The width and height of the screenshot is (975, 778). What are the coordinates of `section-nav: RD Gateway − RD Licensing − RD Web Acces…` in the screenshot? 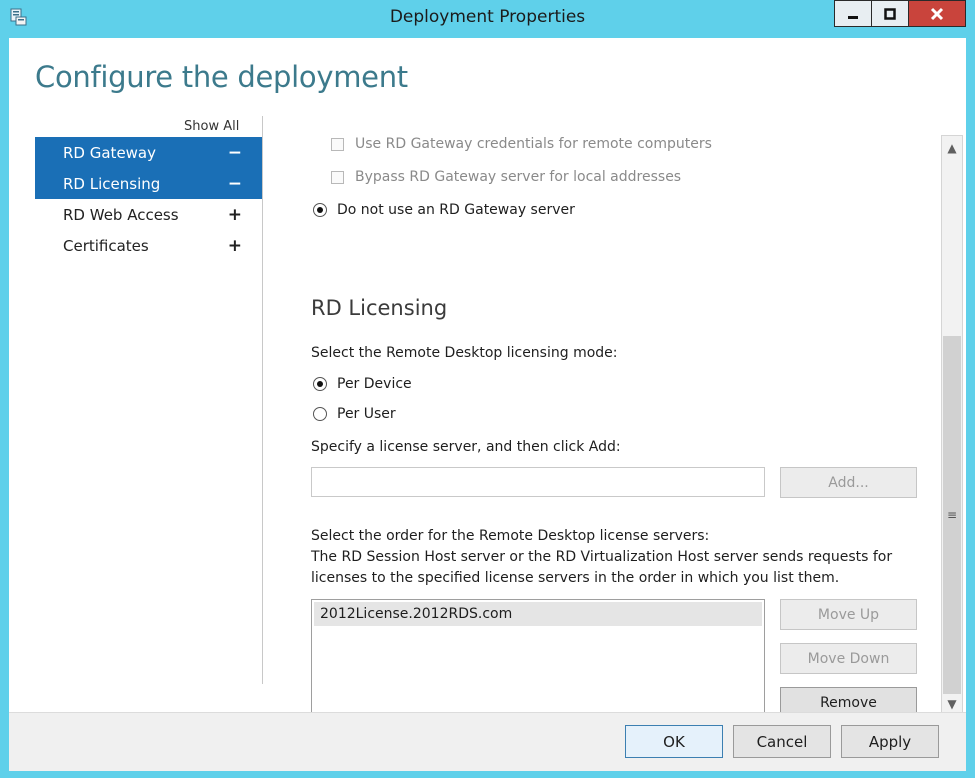 It's located at (148, 199).